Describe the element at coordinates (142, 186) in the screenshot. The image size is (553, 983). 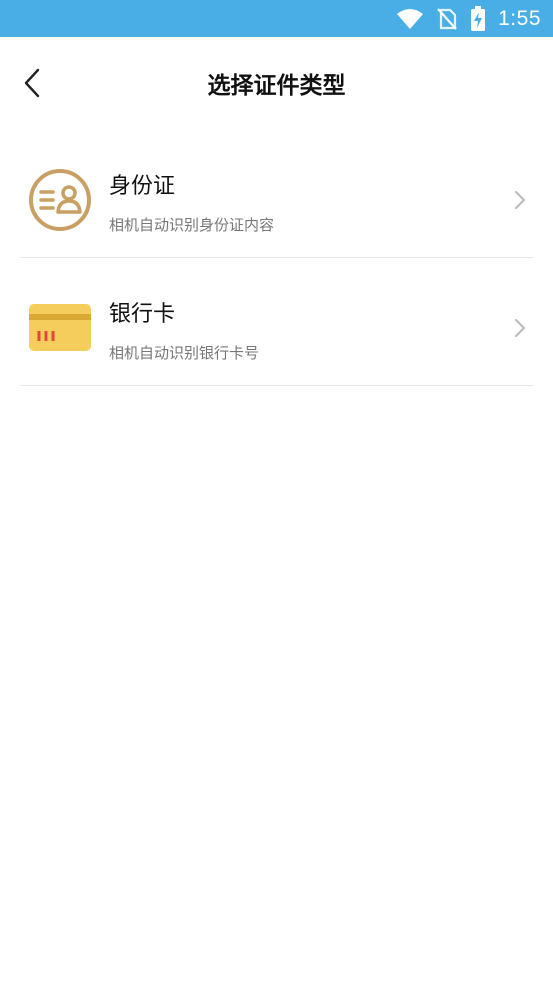
I see `item-title: 身份证` at that location.